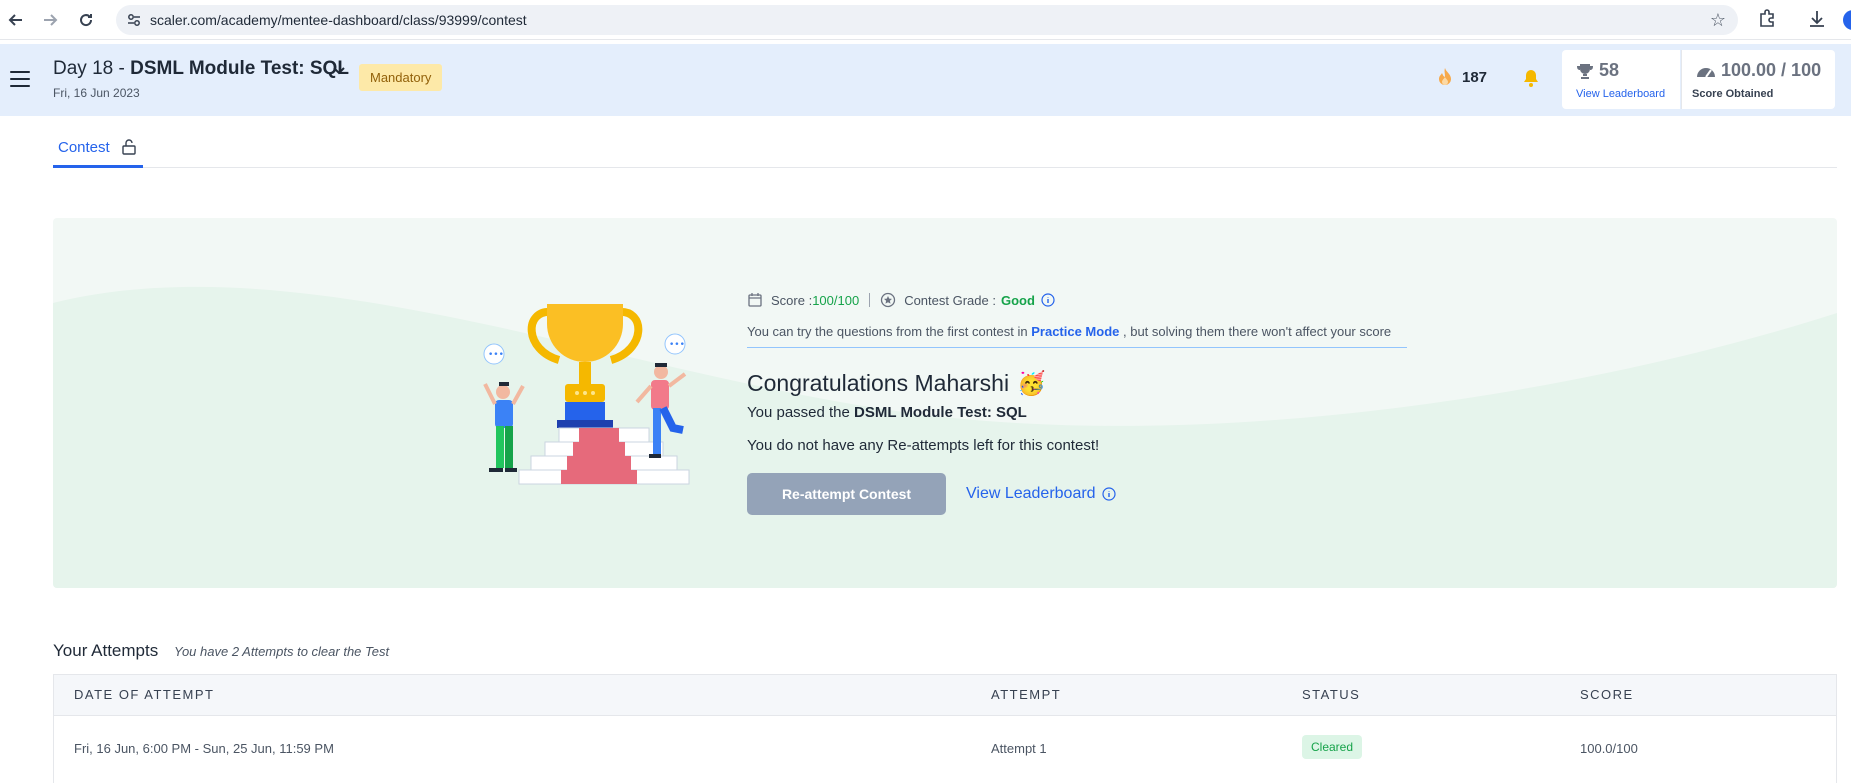 The width and height of the screenshot is (1851, 783). What do you see at coordinates (945, 148) in the screenshot?
I see `tab-bar: Contest` at bounding box center [945, 148].